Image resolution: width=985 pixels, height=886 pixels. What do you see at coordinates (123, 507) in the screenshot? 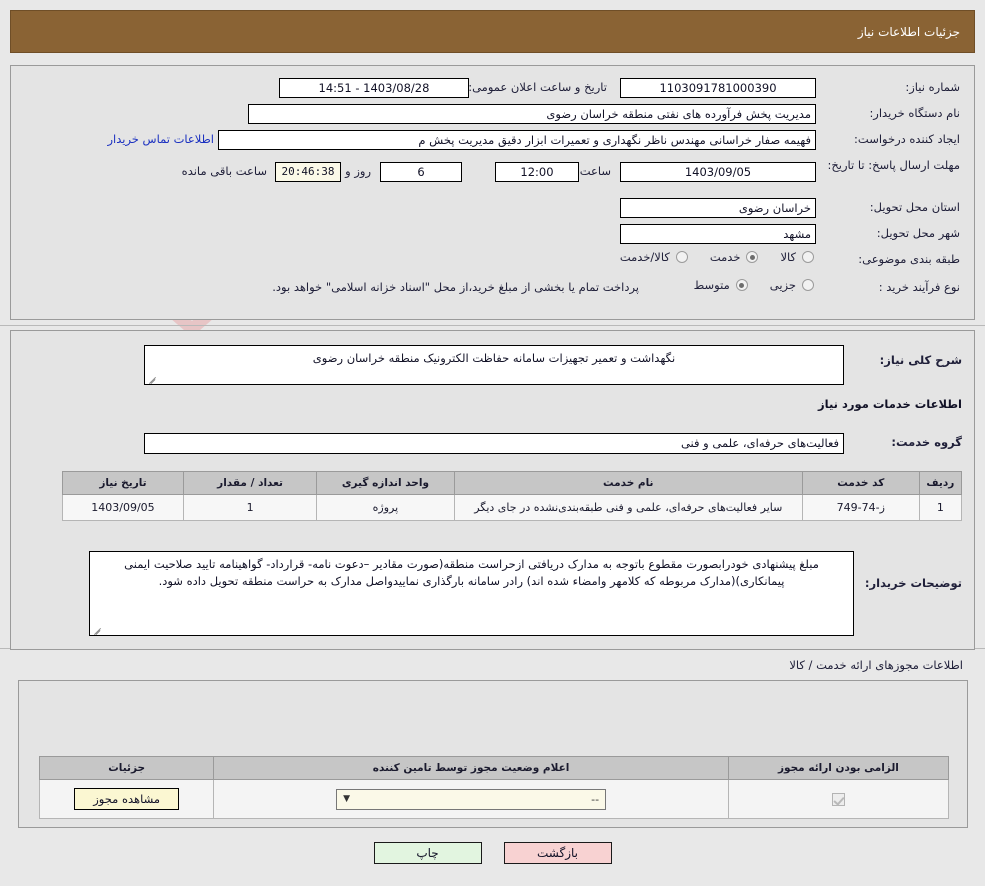
I see `cell-need-date: 1403/09/05` at bounding box center [123, 507].